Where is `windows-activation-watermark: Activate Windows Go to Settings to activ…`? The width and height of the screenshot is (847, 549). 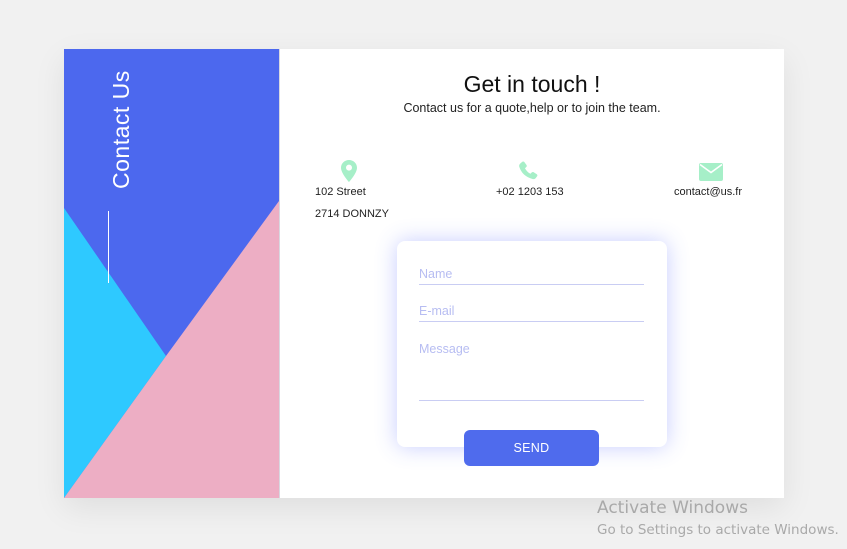 windows-activation-watermark: Activate Windows Go to Settings to activ… is located at coordinates (718, 518).